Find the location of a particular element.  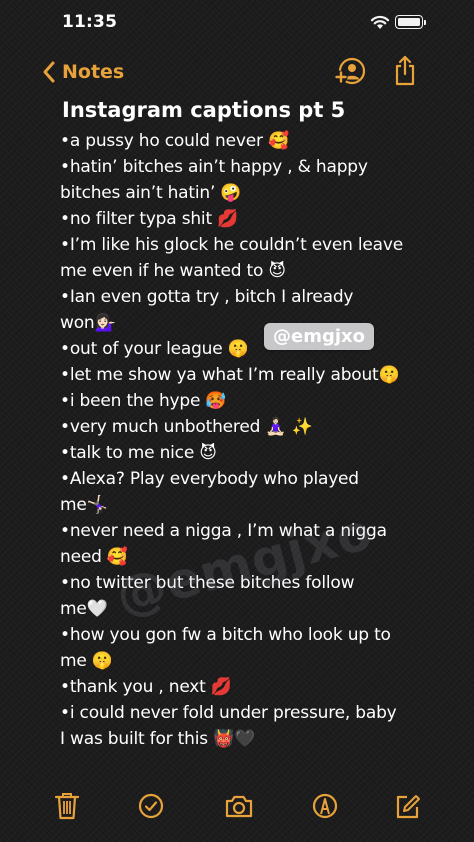

share-icon is located at coordinates (405, 71).